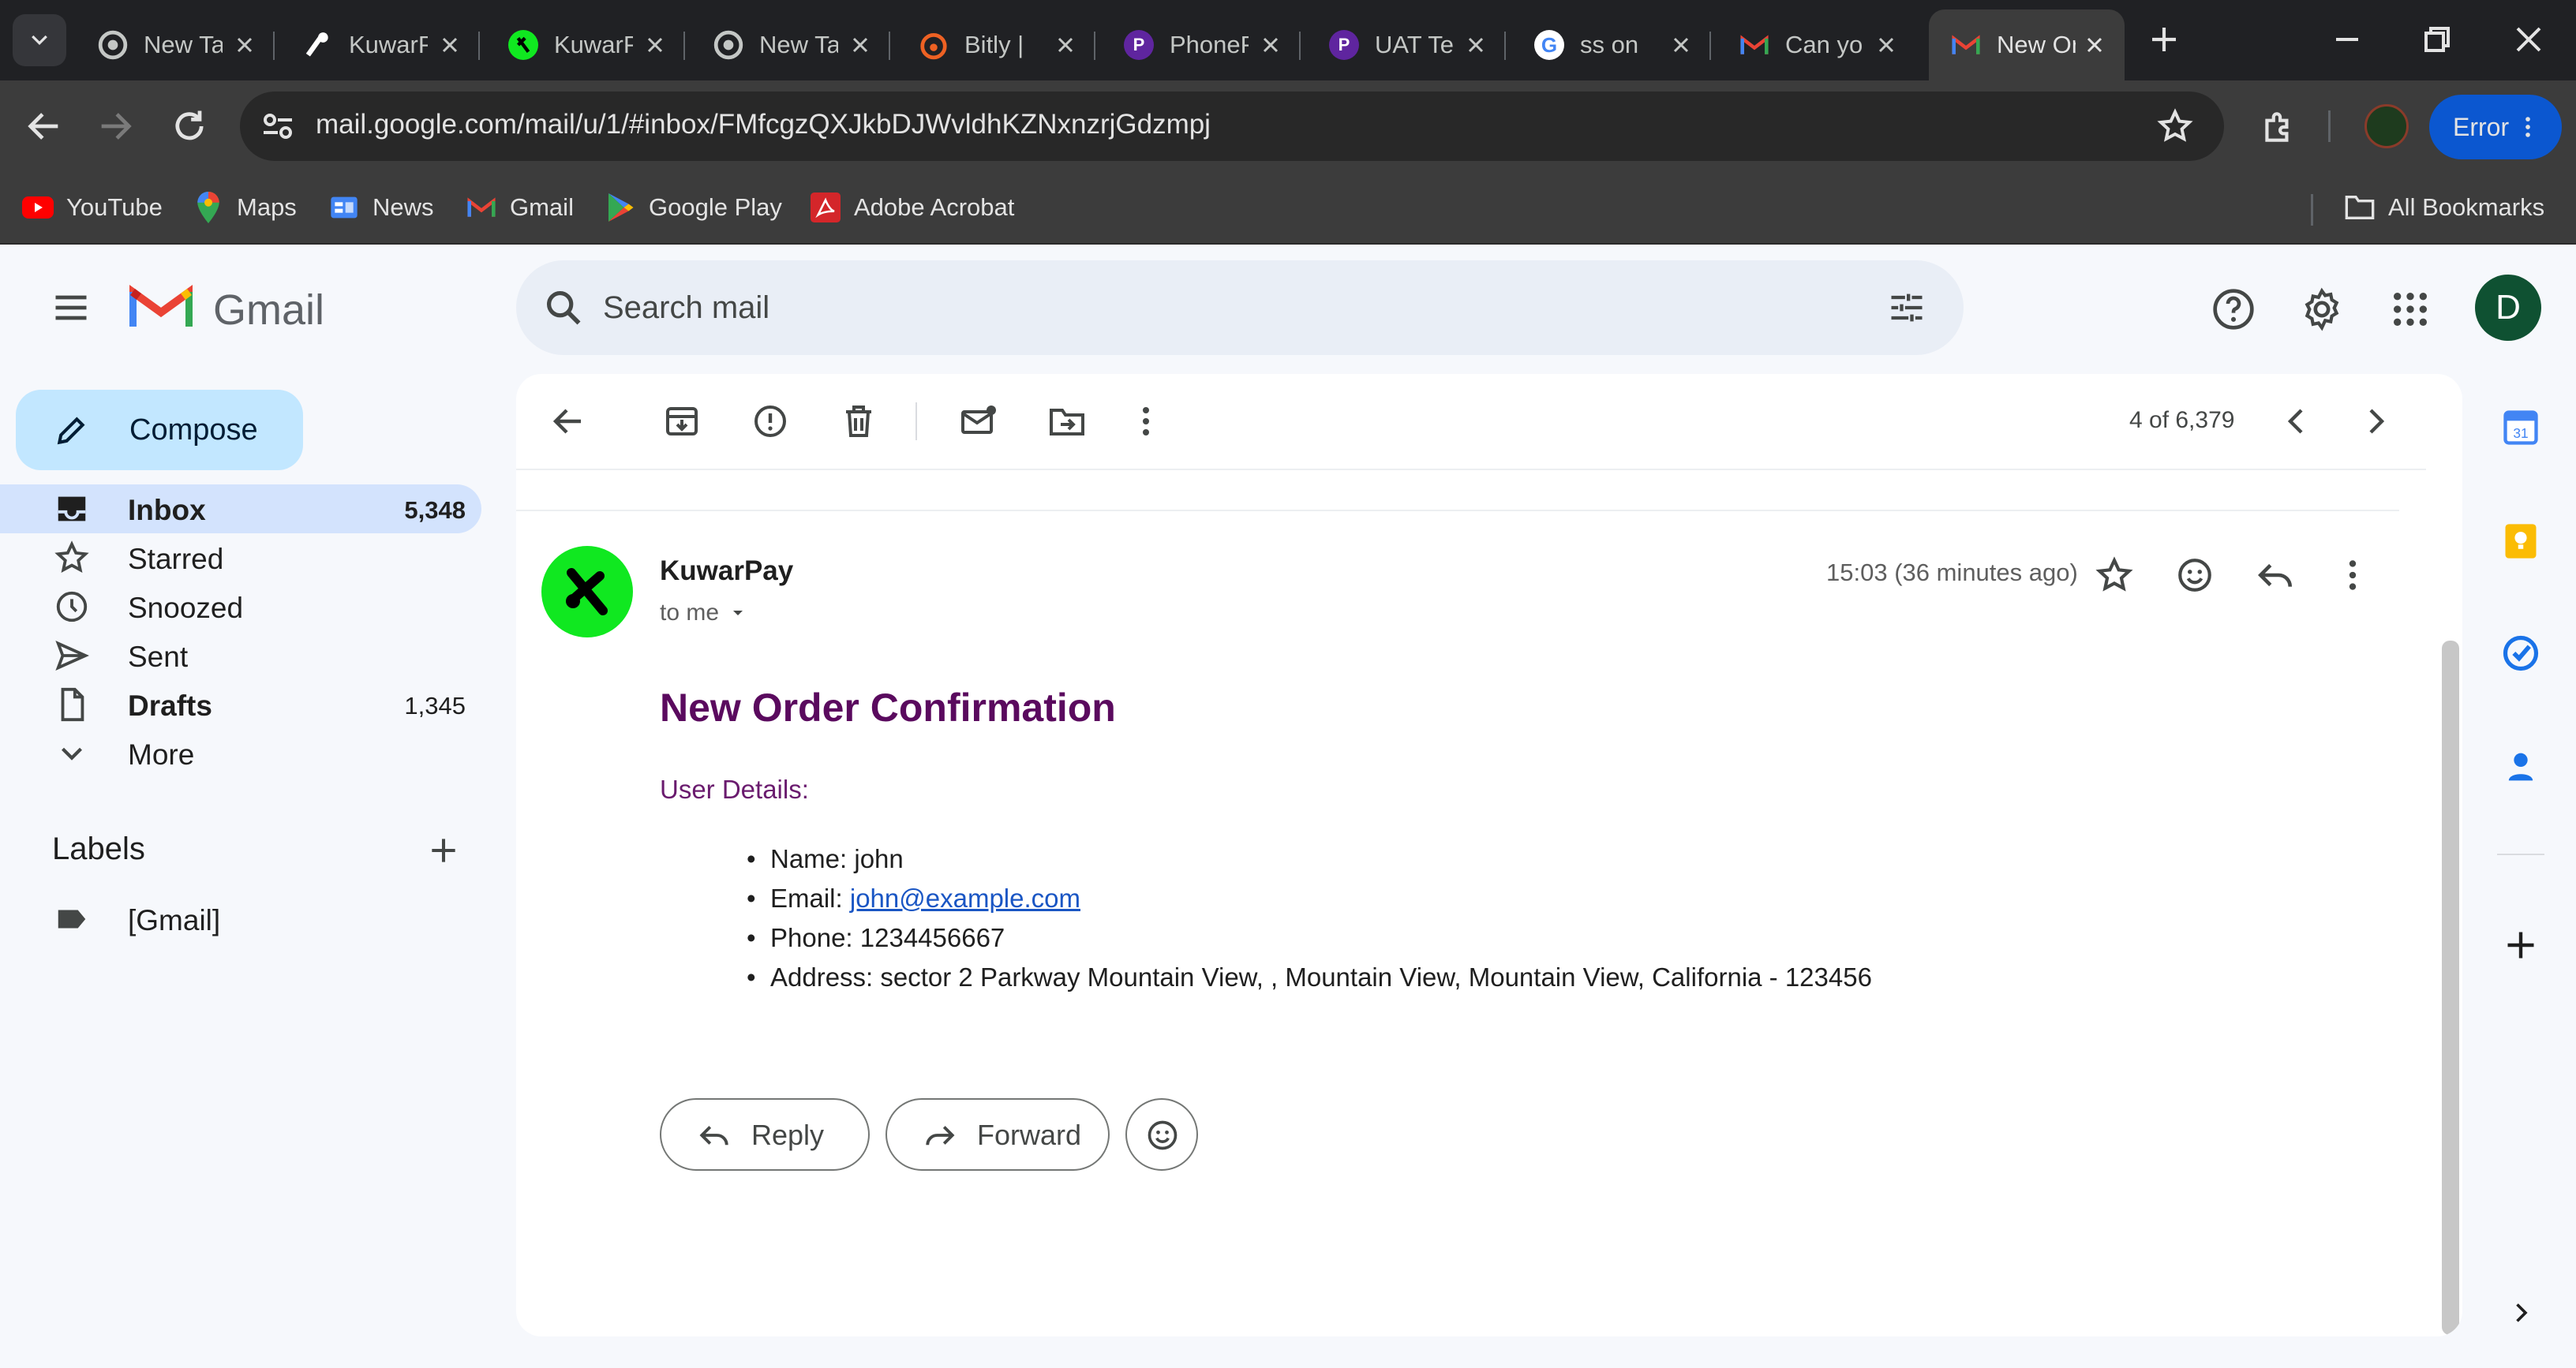 This screenshot has width=2576, height=1368. Describe the element at coordinates (161, 306) in the screenshot. I see `gmail-logo-icon` at that location.